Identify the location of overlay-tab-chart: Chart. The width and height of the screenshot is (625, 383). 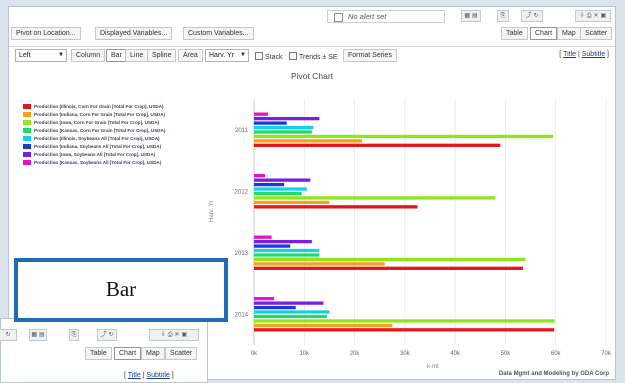
(128, 353).